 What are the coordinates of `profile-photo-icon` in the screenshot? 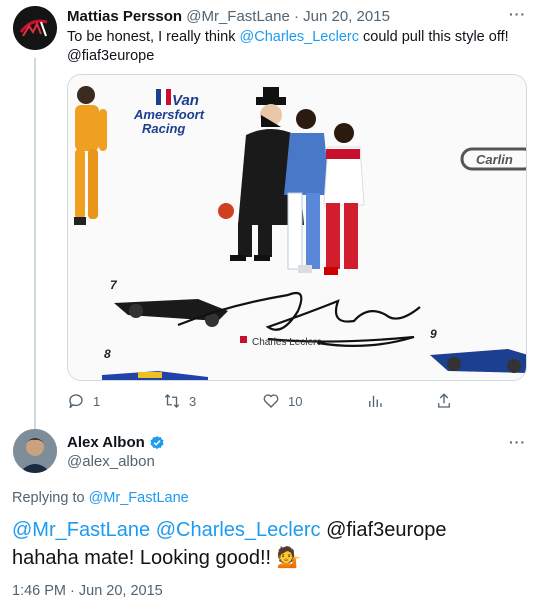 It's located at (35, 451).